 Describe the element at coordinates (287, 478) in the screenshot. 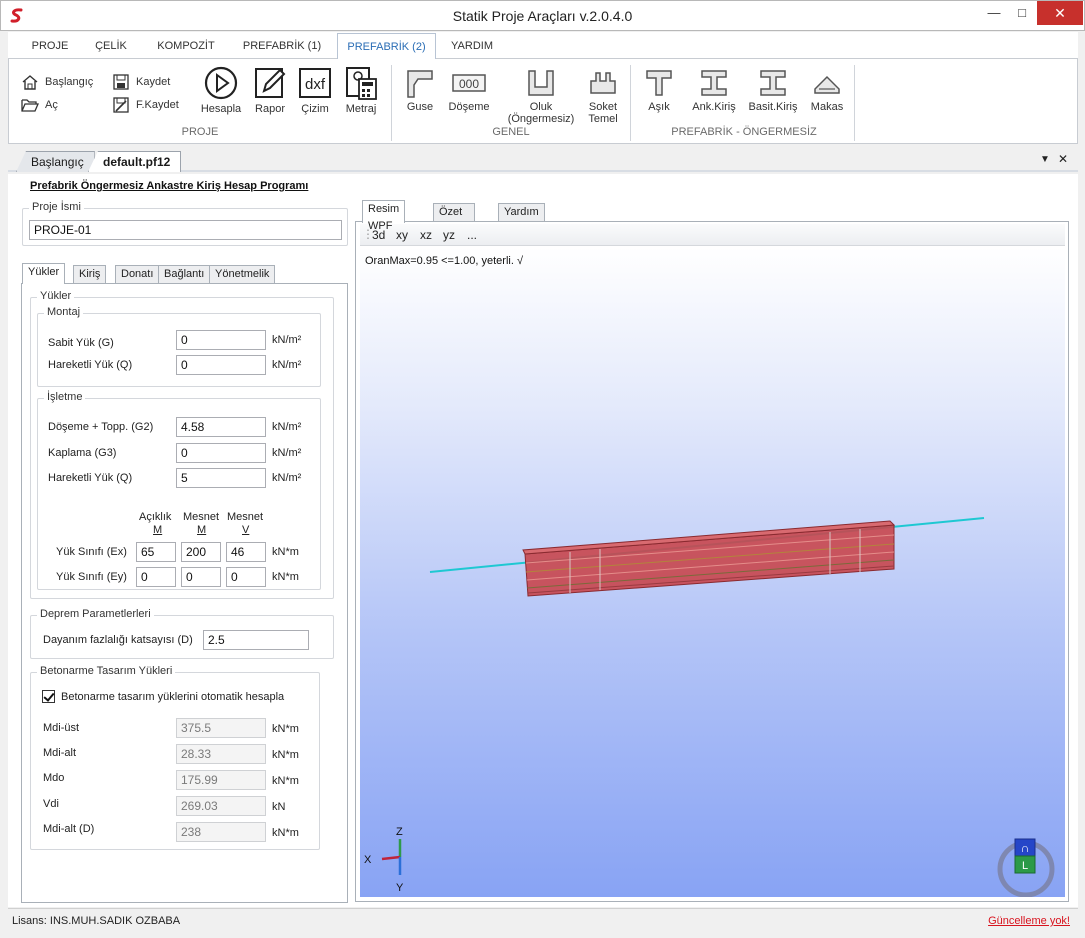

I see `isletme-live-load-unit: kN/m²` at that location.